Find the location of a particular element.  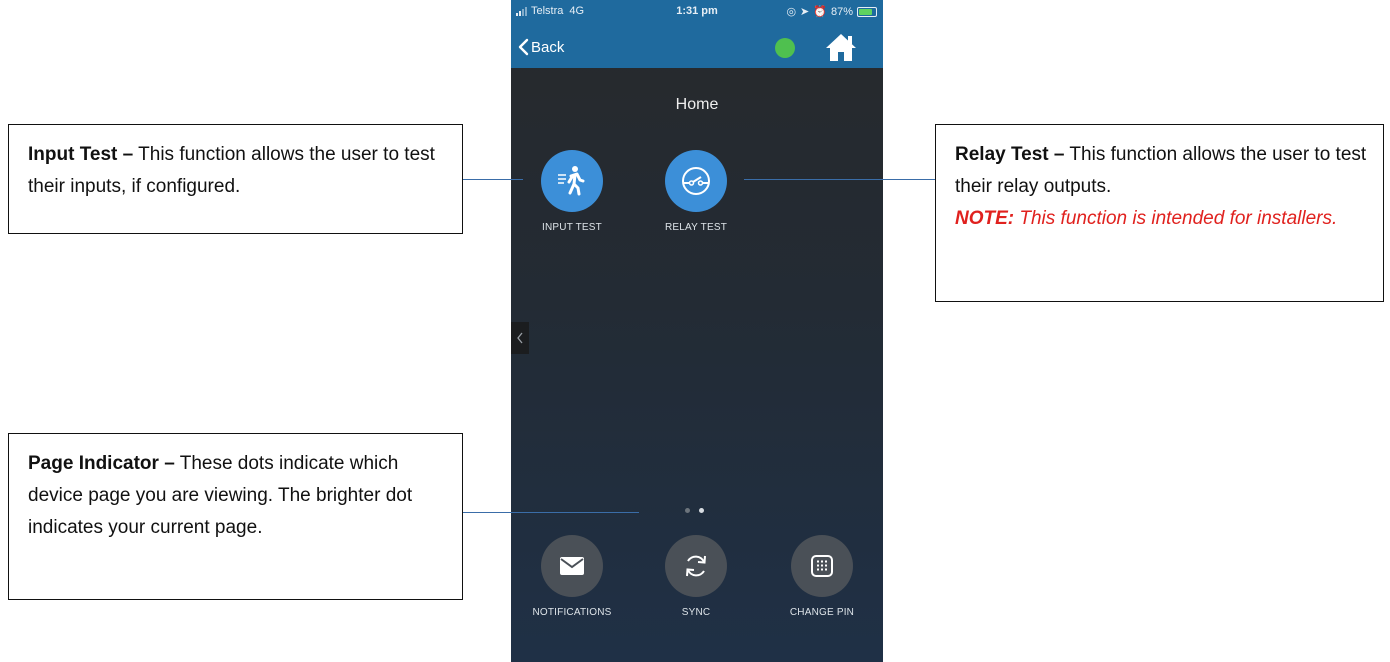

page-indicator-leader-line is located at coordinates (551, 512).